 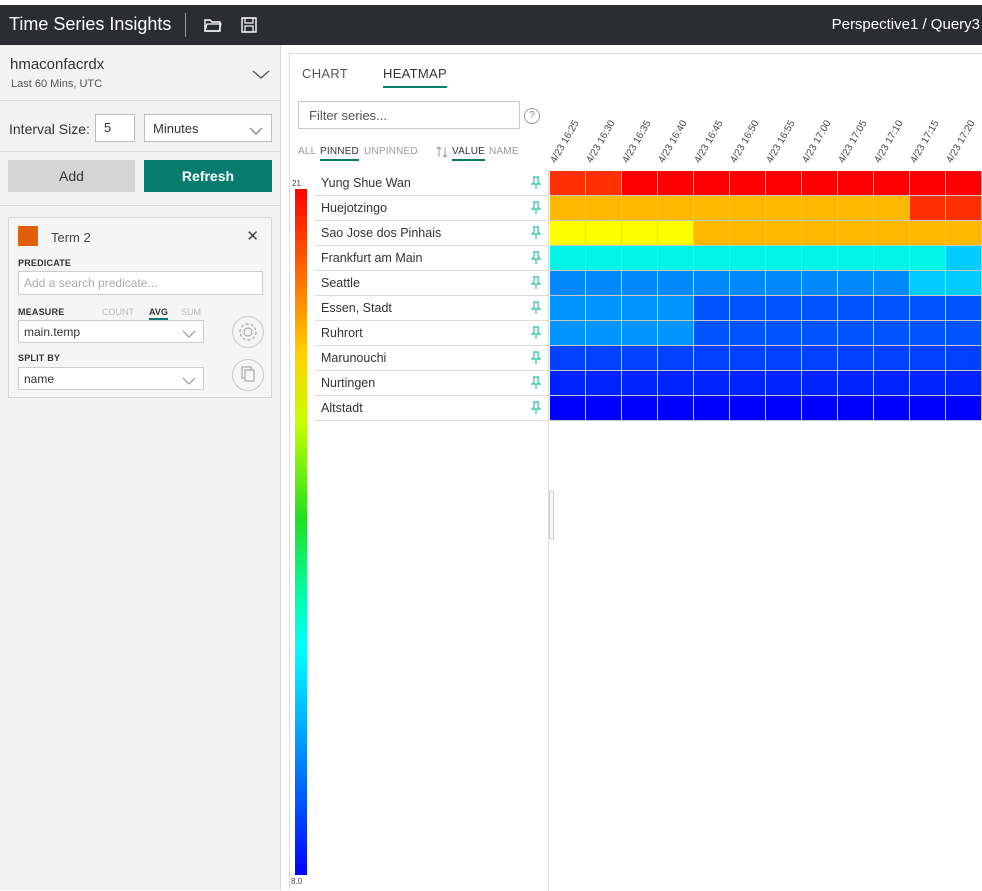 What do you see at coordinates (442, 154) in the screenshot?
I see `sort-icon` at bounding box center [442, 154].